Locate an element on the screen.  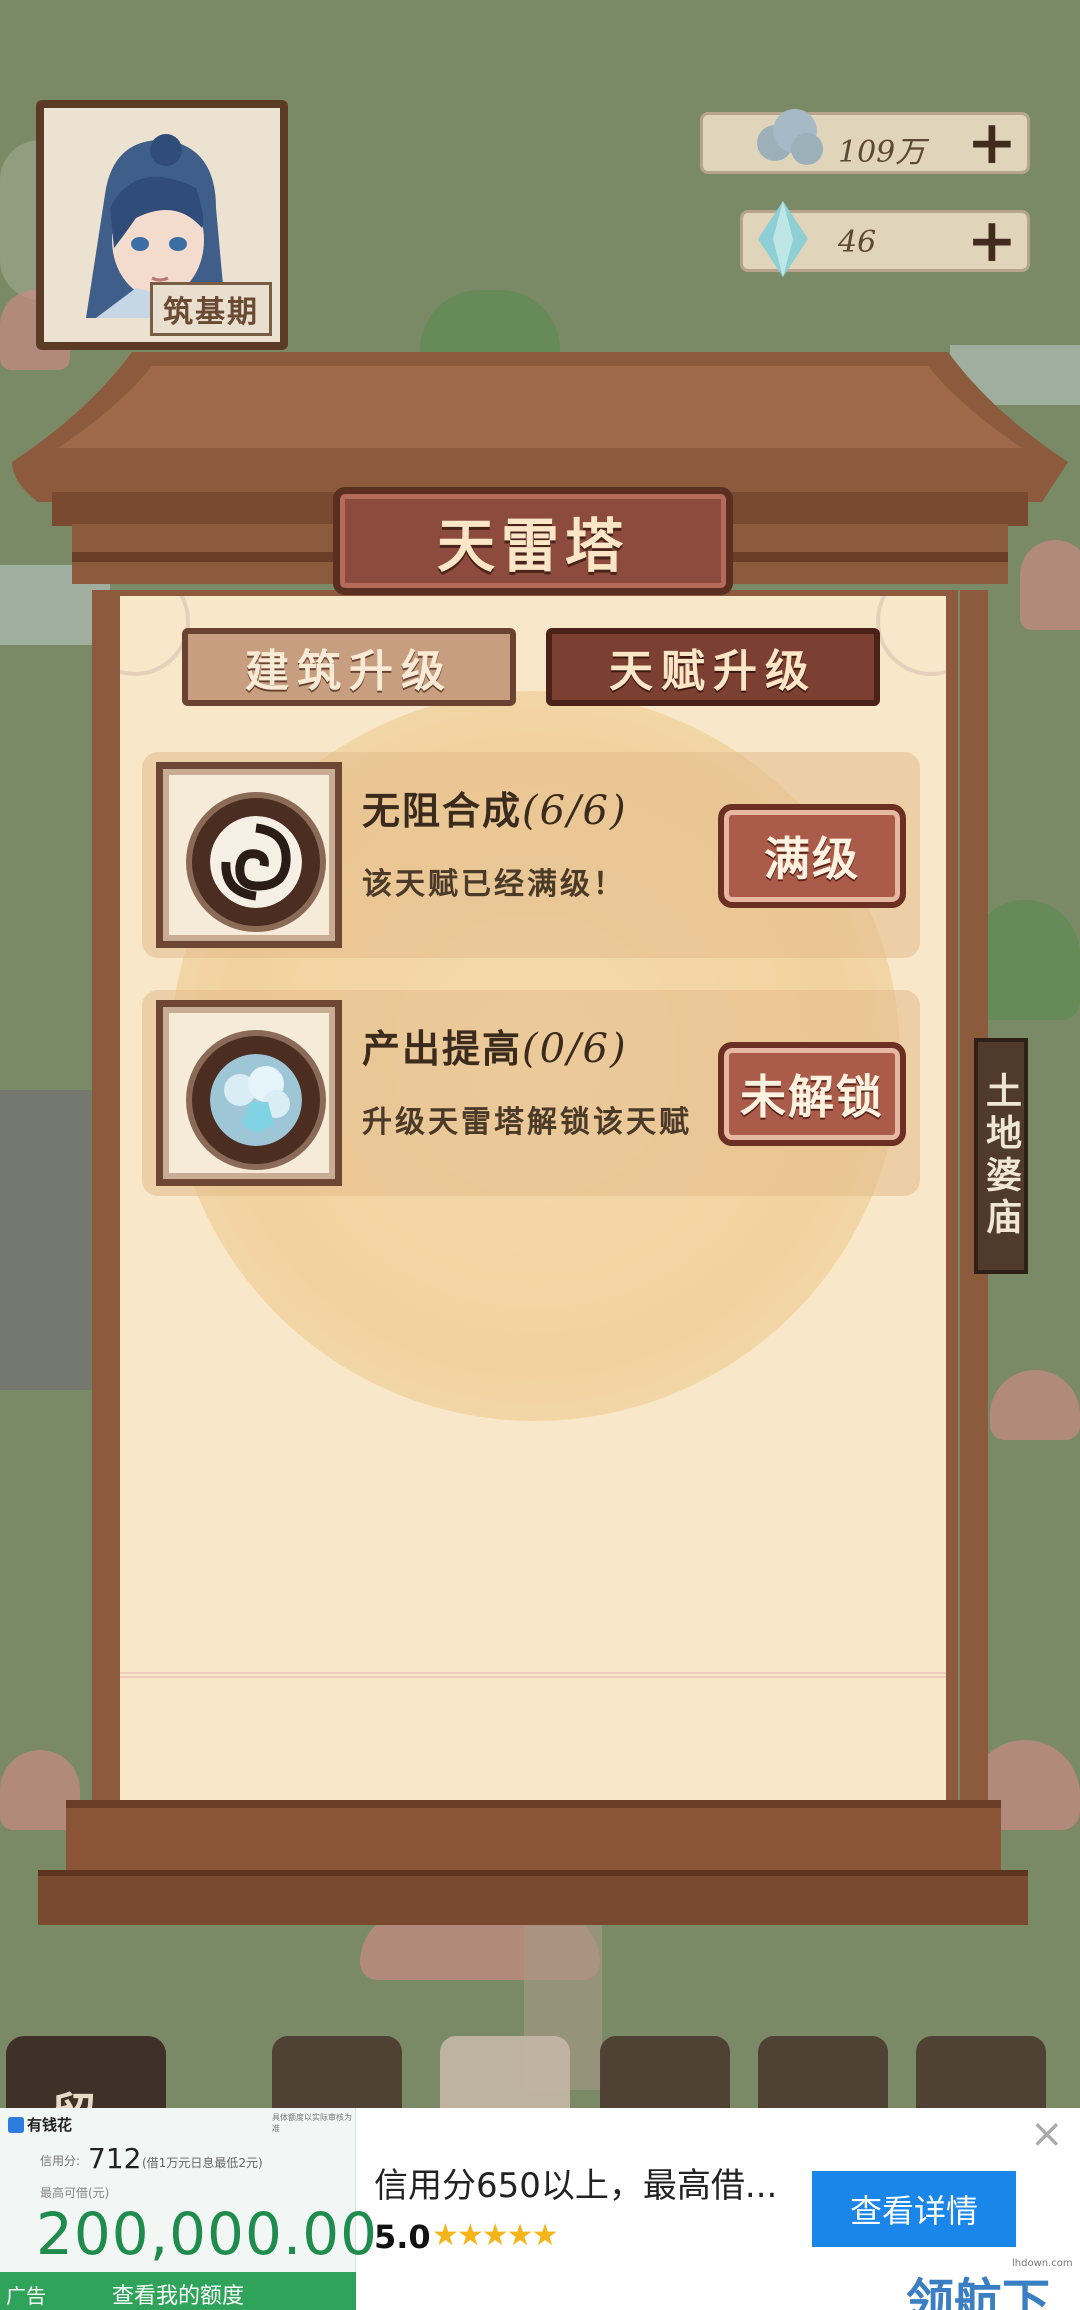
resource-value-crystal: 46 is located at coordinates (857, 242).